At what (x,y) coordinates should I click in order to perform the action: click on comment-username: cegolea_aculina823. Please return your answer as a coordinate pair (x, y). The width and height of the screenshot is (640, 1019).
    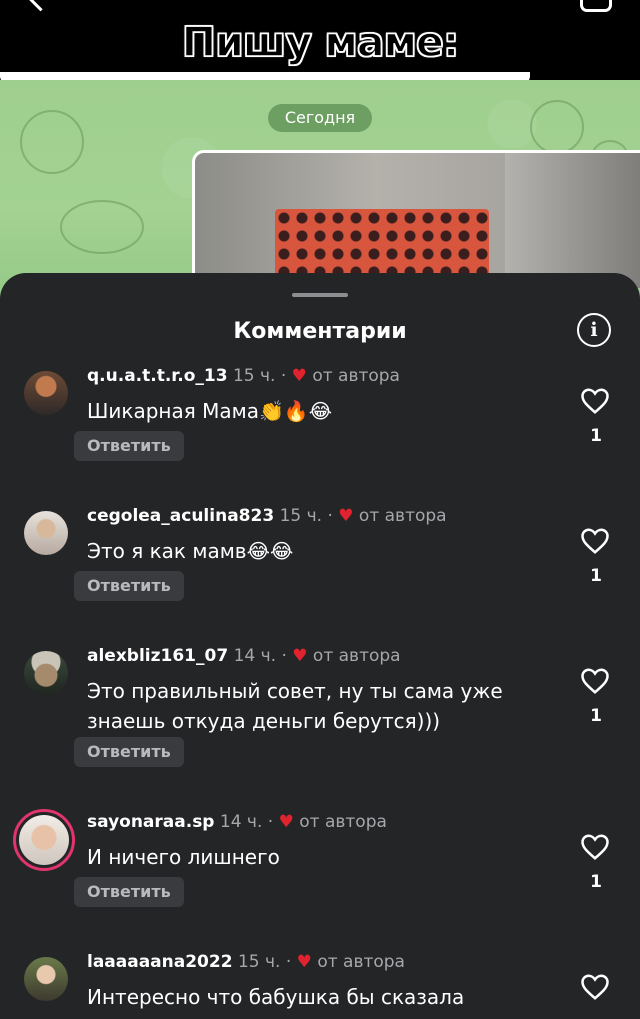
    Looking at the image, I should click on (180, 516).